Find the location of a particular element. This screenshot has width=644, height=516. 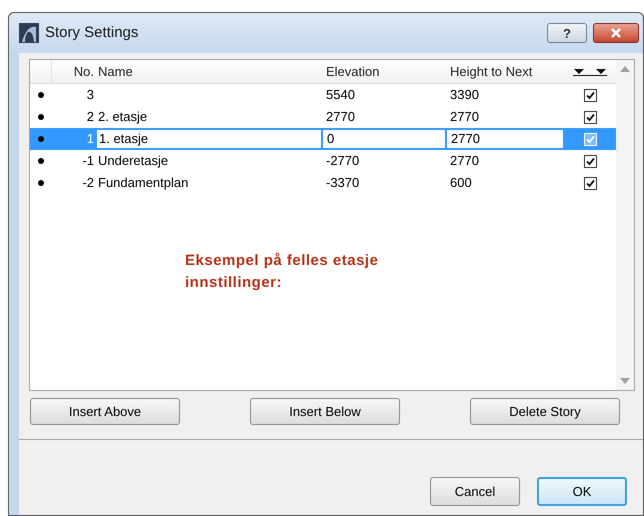

story-name: Fundamentplan is located at coordinates (143, 183).